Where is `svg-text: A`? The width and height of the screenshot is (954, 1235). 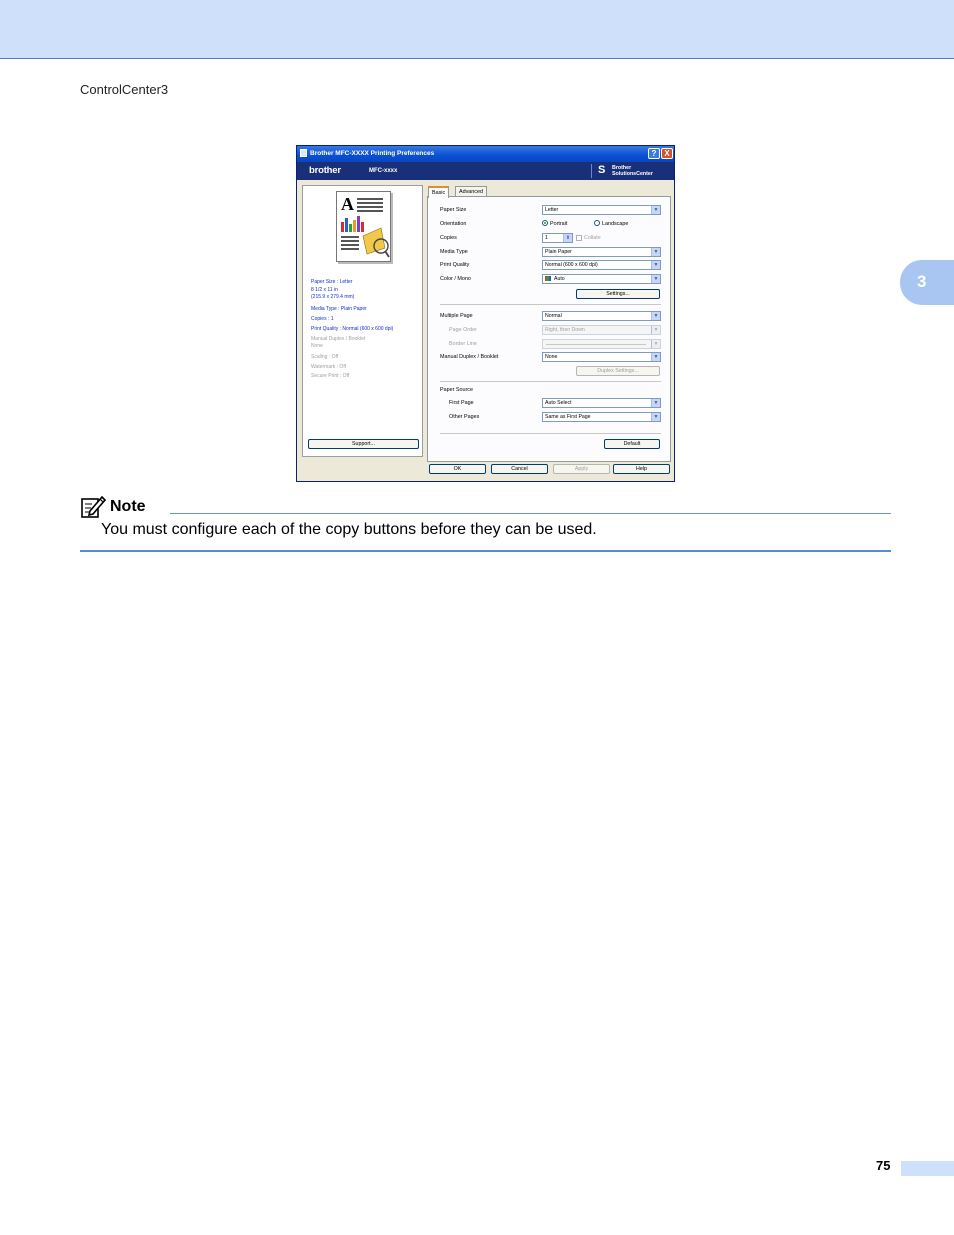
svg-text: A is located at coordinates (347, 204).